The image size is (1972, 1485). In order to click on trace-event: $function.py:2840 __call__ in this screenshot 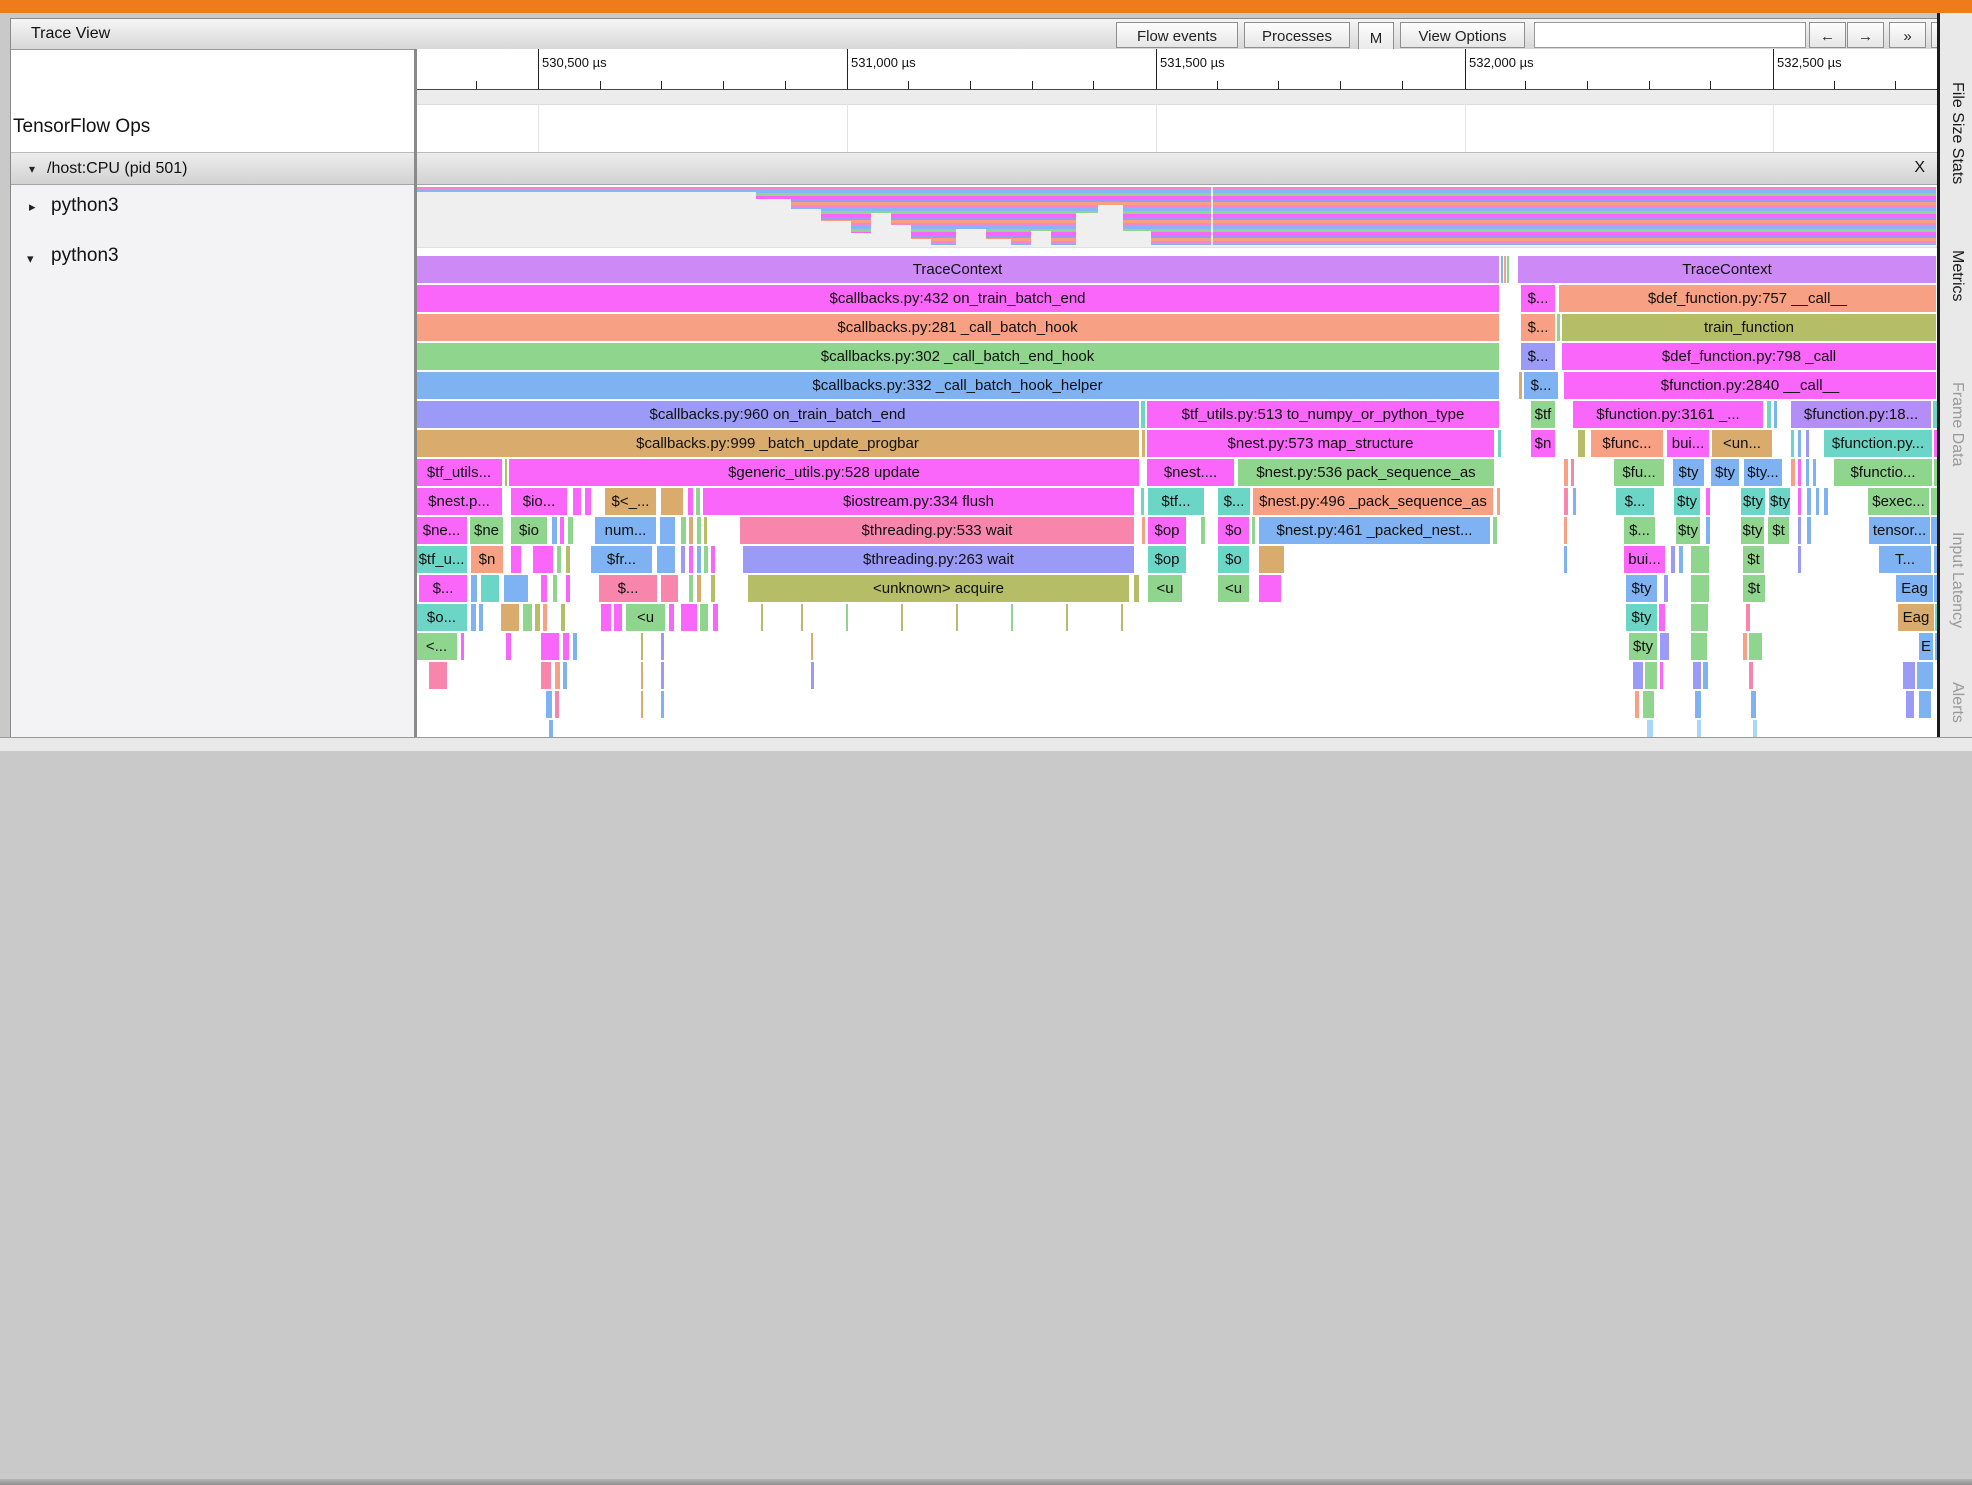, I will do `click(1750, 385)`.